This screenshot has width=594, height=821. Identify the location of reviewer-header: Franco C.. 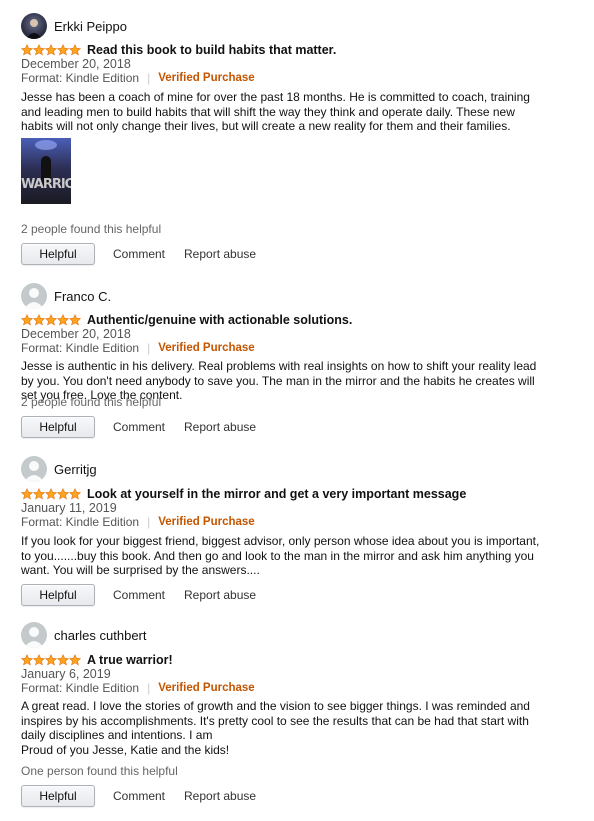
(66, 296).